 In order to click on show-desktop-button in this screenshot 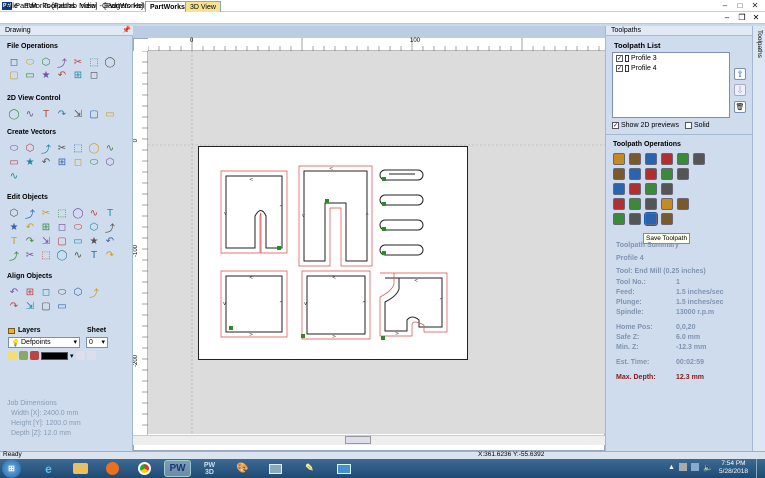, I will do `click(760, 468)`.